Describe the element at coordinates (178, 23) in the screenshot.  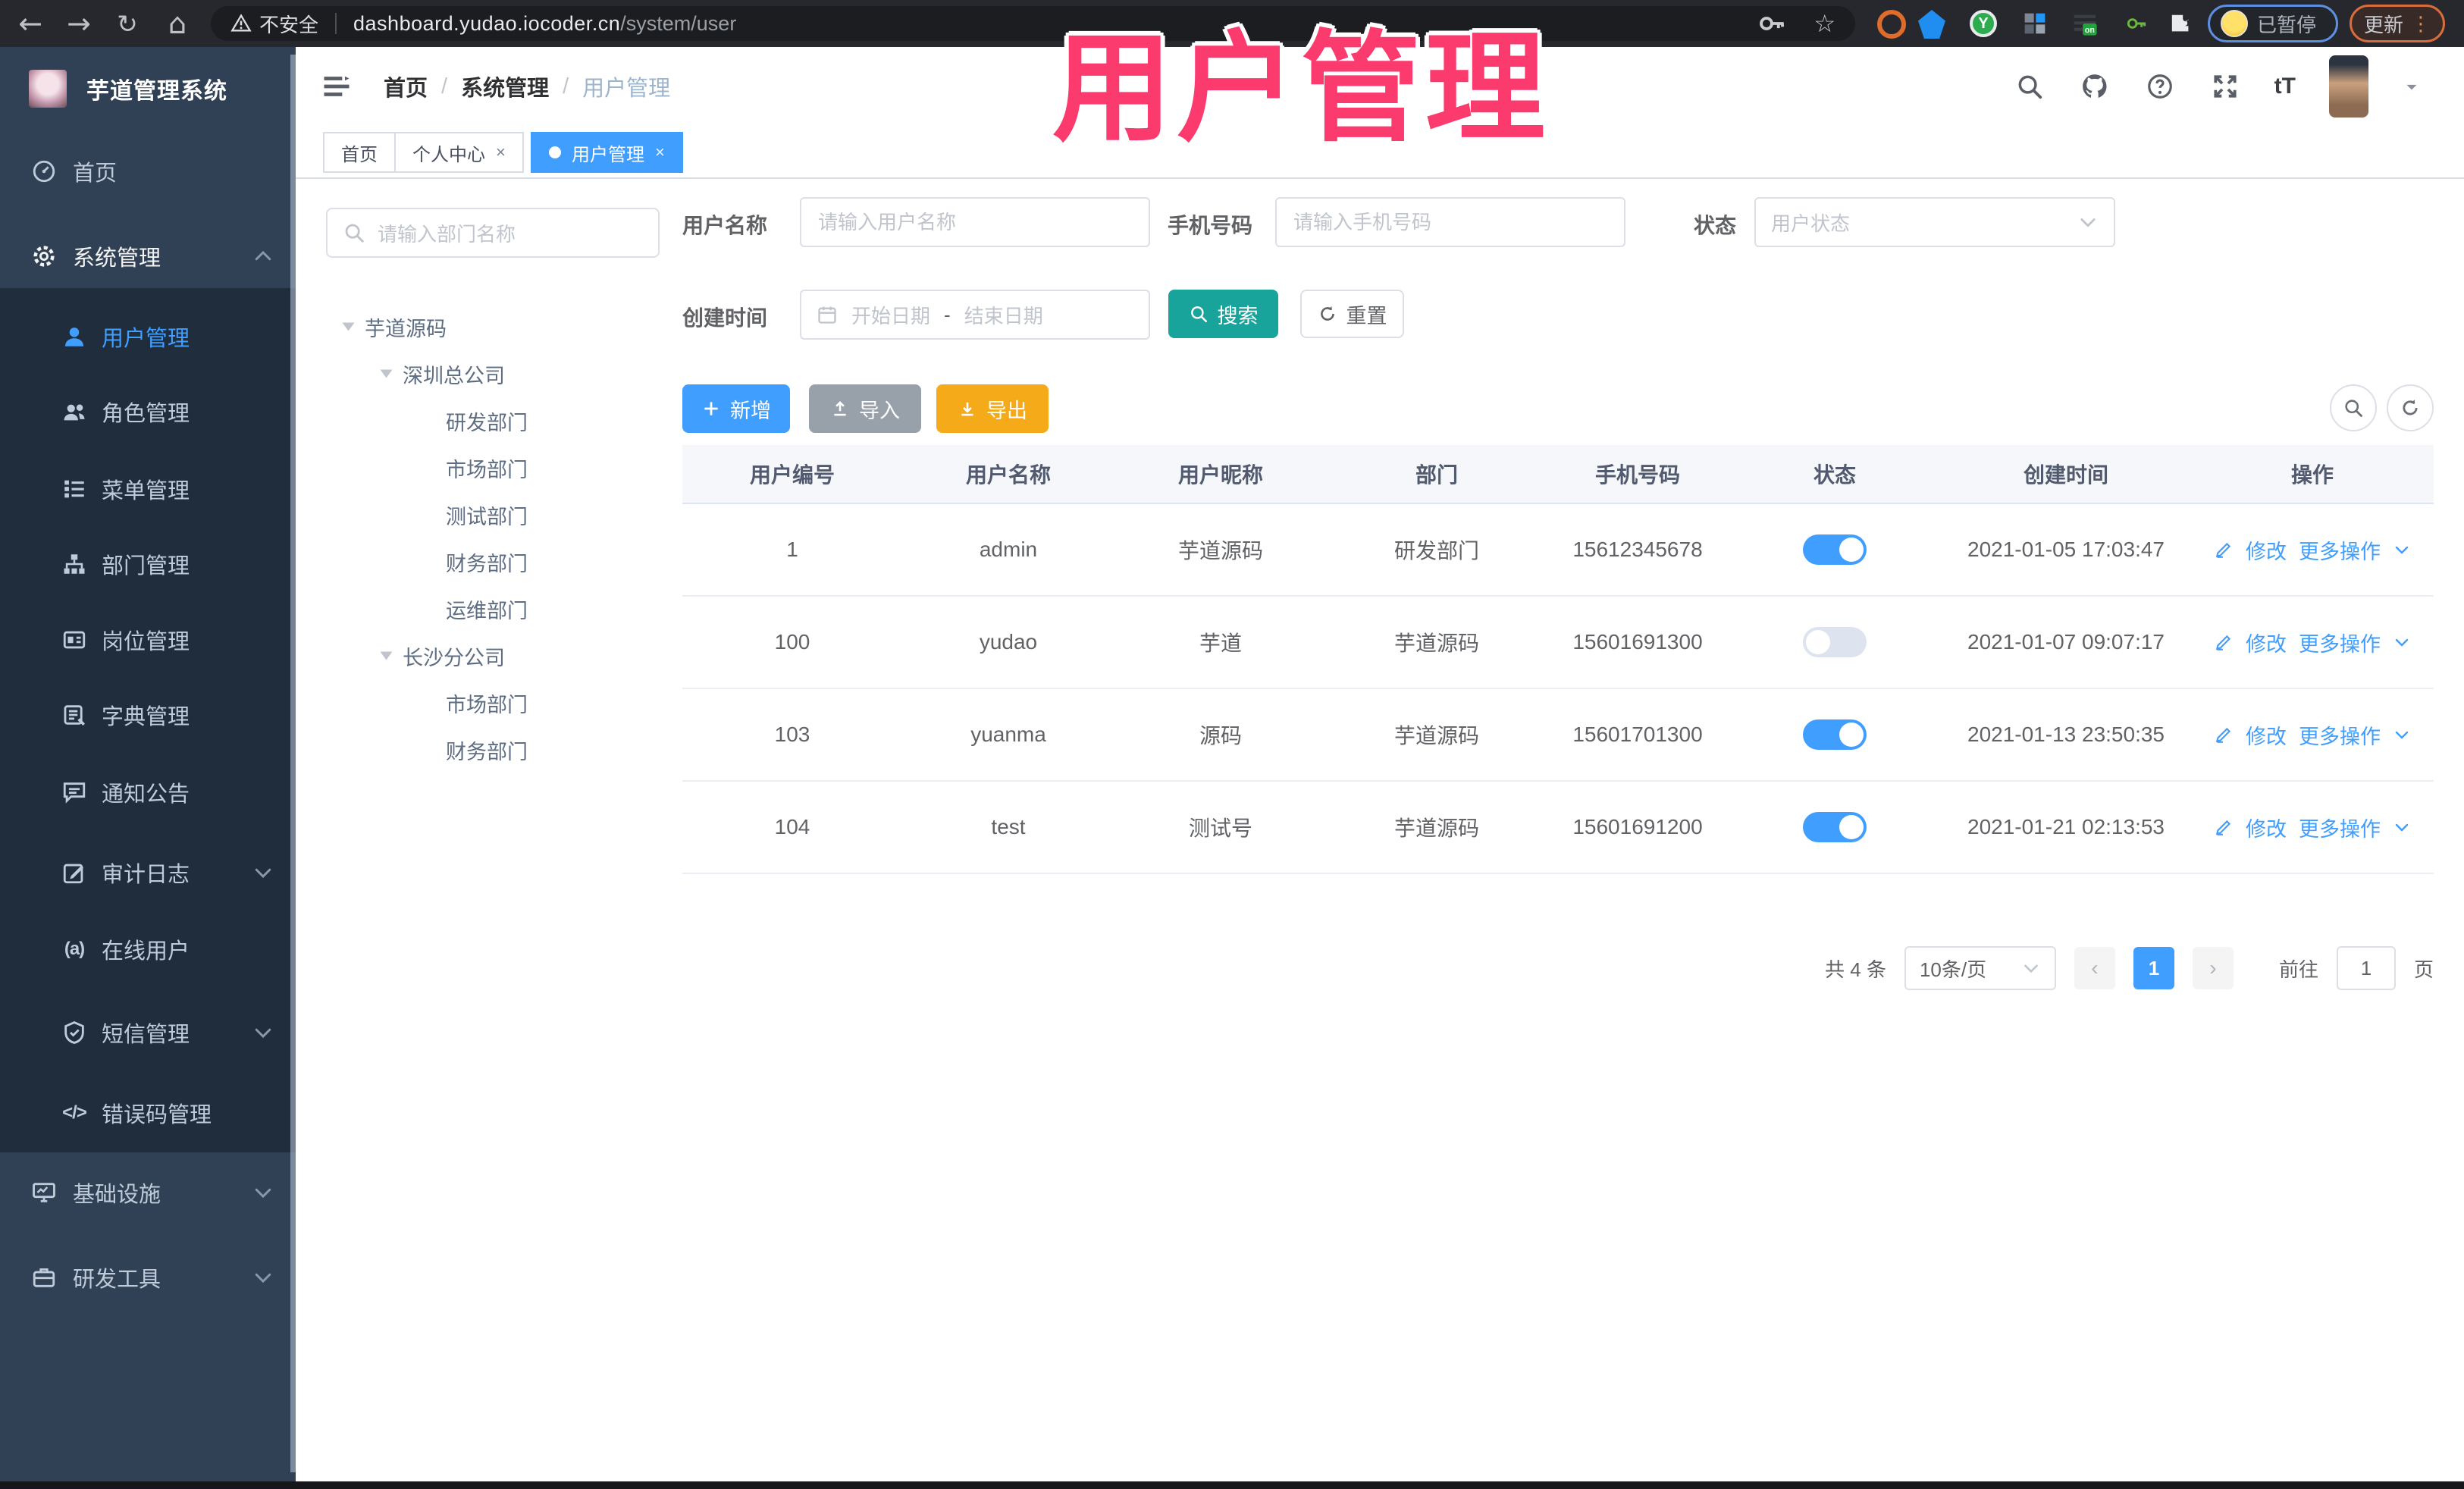
I see `browser-home-button: ⌂` at that location.